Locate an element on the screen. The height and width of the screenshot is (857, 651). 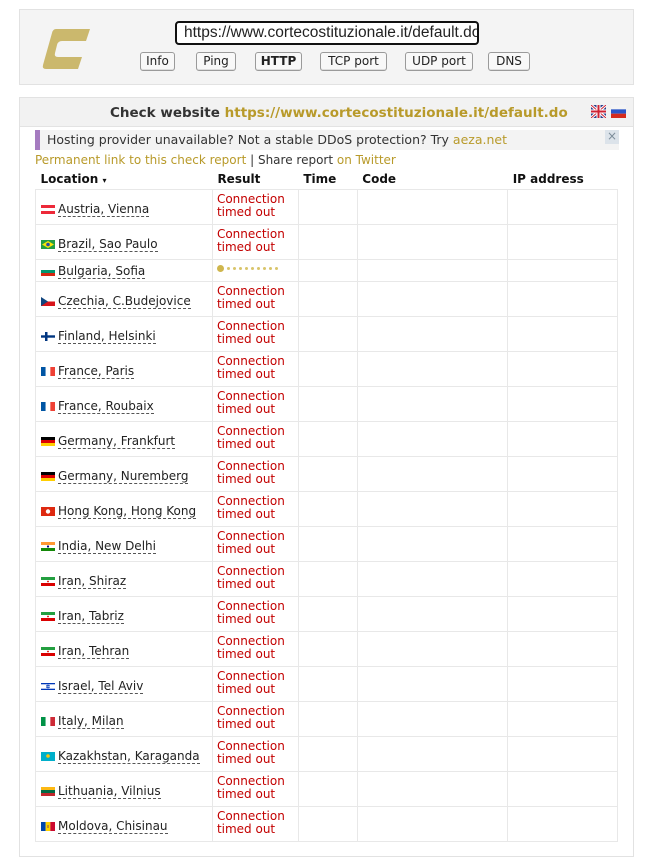
location-cell: India, New Delhi is located at coordinates (124, 544).